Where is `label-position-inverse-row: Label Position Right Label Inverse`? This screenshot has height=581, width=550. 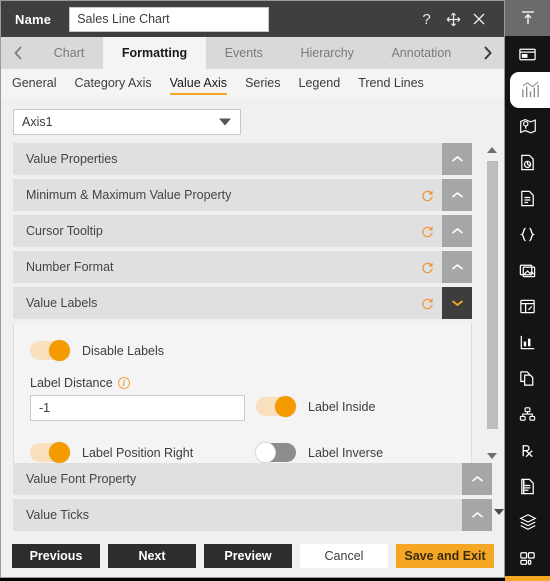
label-position-inverse-row: Label Position Right Label Inverse is located at coordinates (242, 452).